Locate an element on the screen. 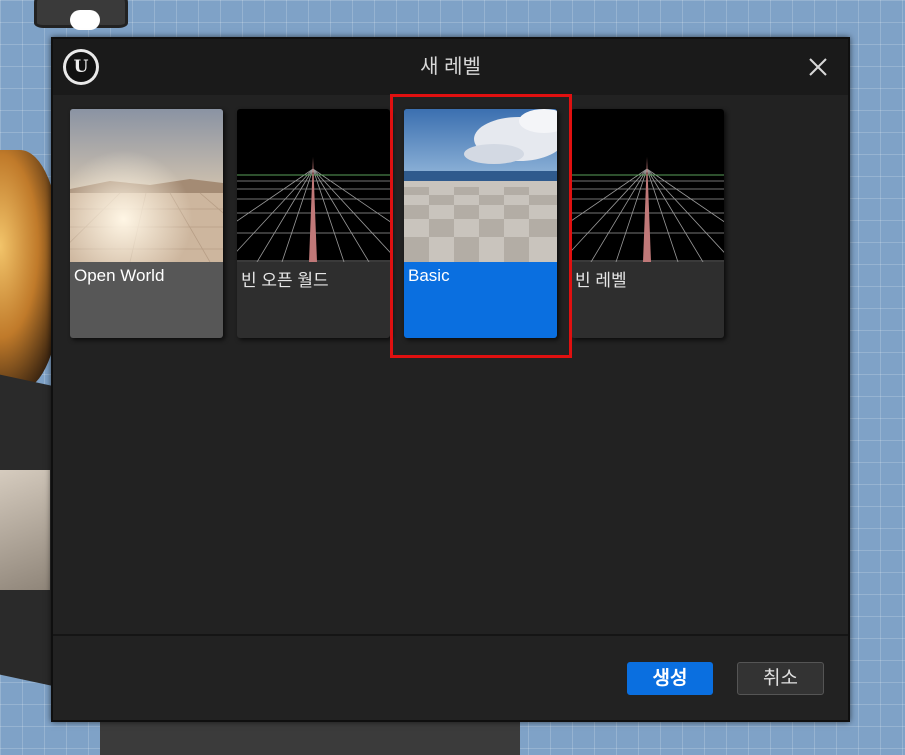  template-label: 빈 레벨 is located at coordinates (601, 280).